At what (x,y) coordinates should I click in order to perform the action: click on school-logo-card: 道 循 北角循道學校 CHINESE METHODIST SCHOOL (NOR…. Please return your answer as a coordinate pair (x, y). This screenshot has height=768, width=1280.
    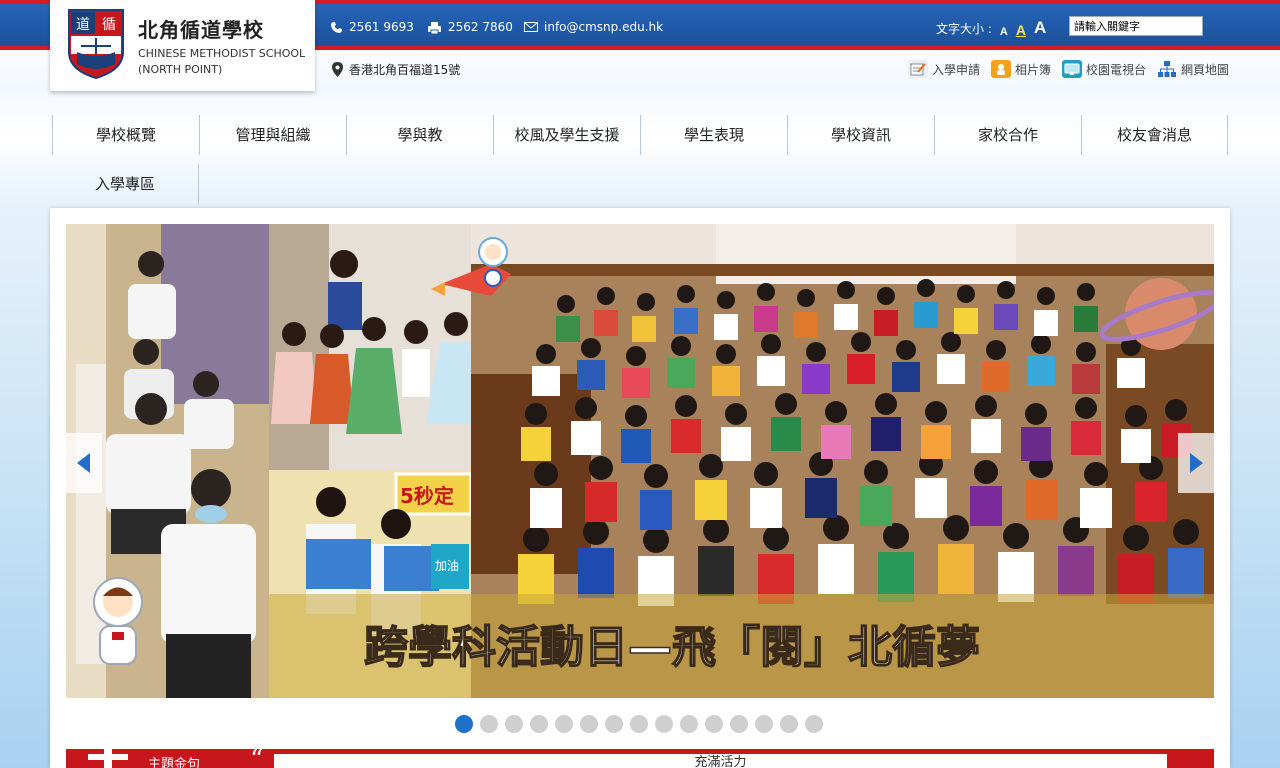
    Looking at the image, I should click on (182, 45).